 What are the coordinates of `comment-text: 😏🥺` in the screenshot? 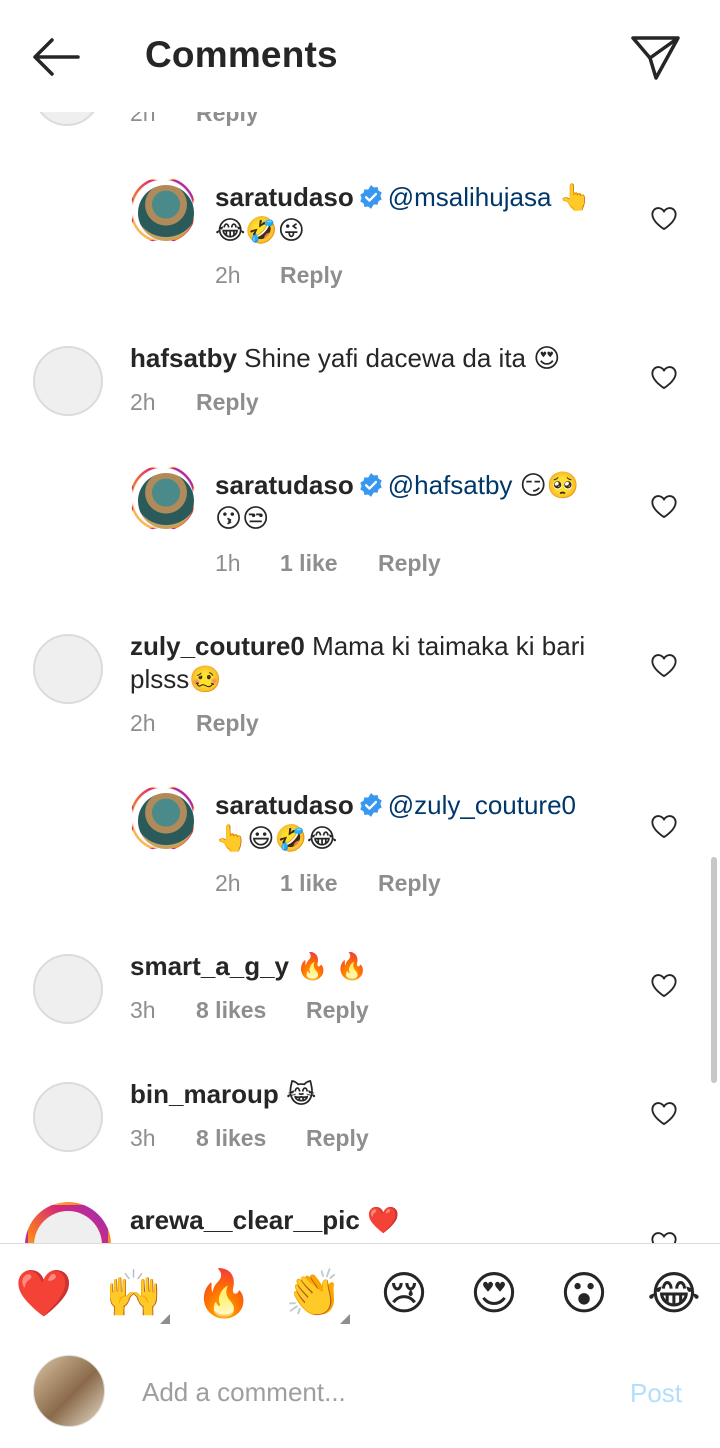 It's located at (549, 485).